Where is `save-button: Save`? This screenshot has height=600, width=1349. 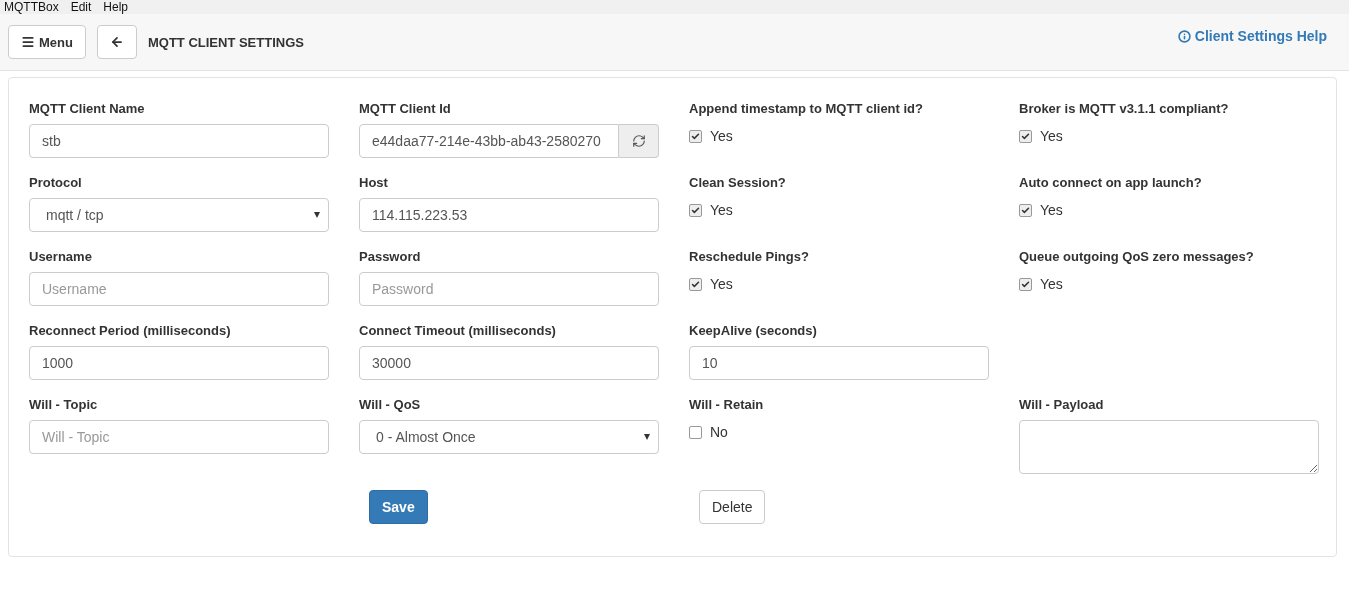
save-button: Save is located at coordinates (398, 507).